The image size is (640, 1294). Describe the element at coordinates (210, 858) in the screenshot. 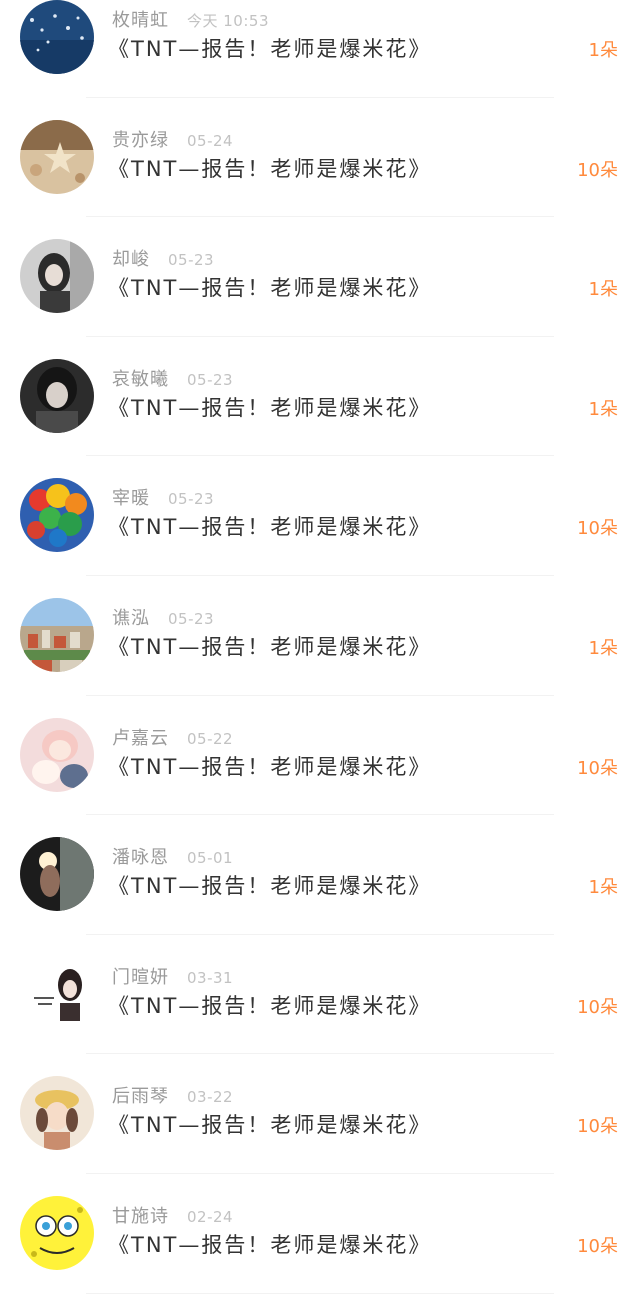

I see `timestamp: 05-01` at that location.